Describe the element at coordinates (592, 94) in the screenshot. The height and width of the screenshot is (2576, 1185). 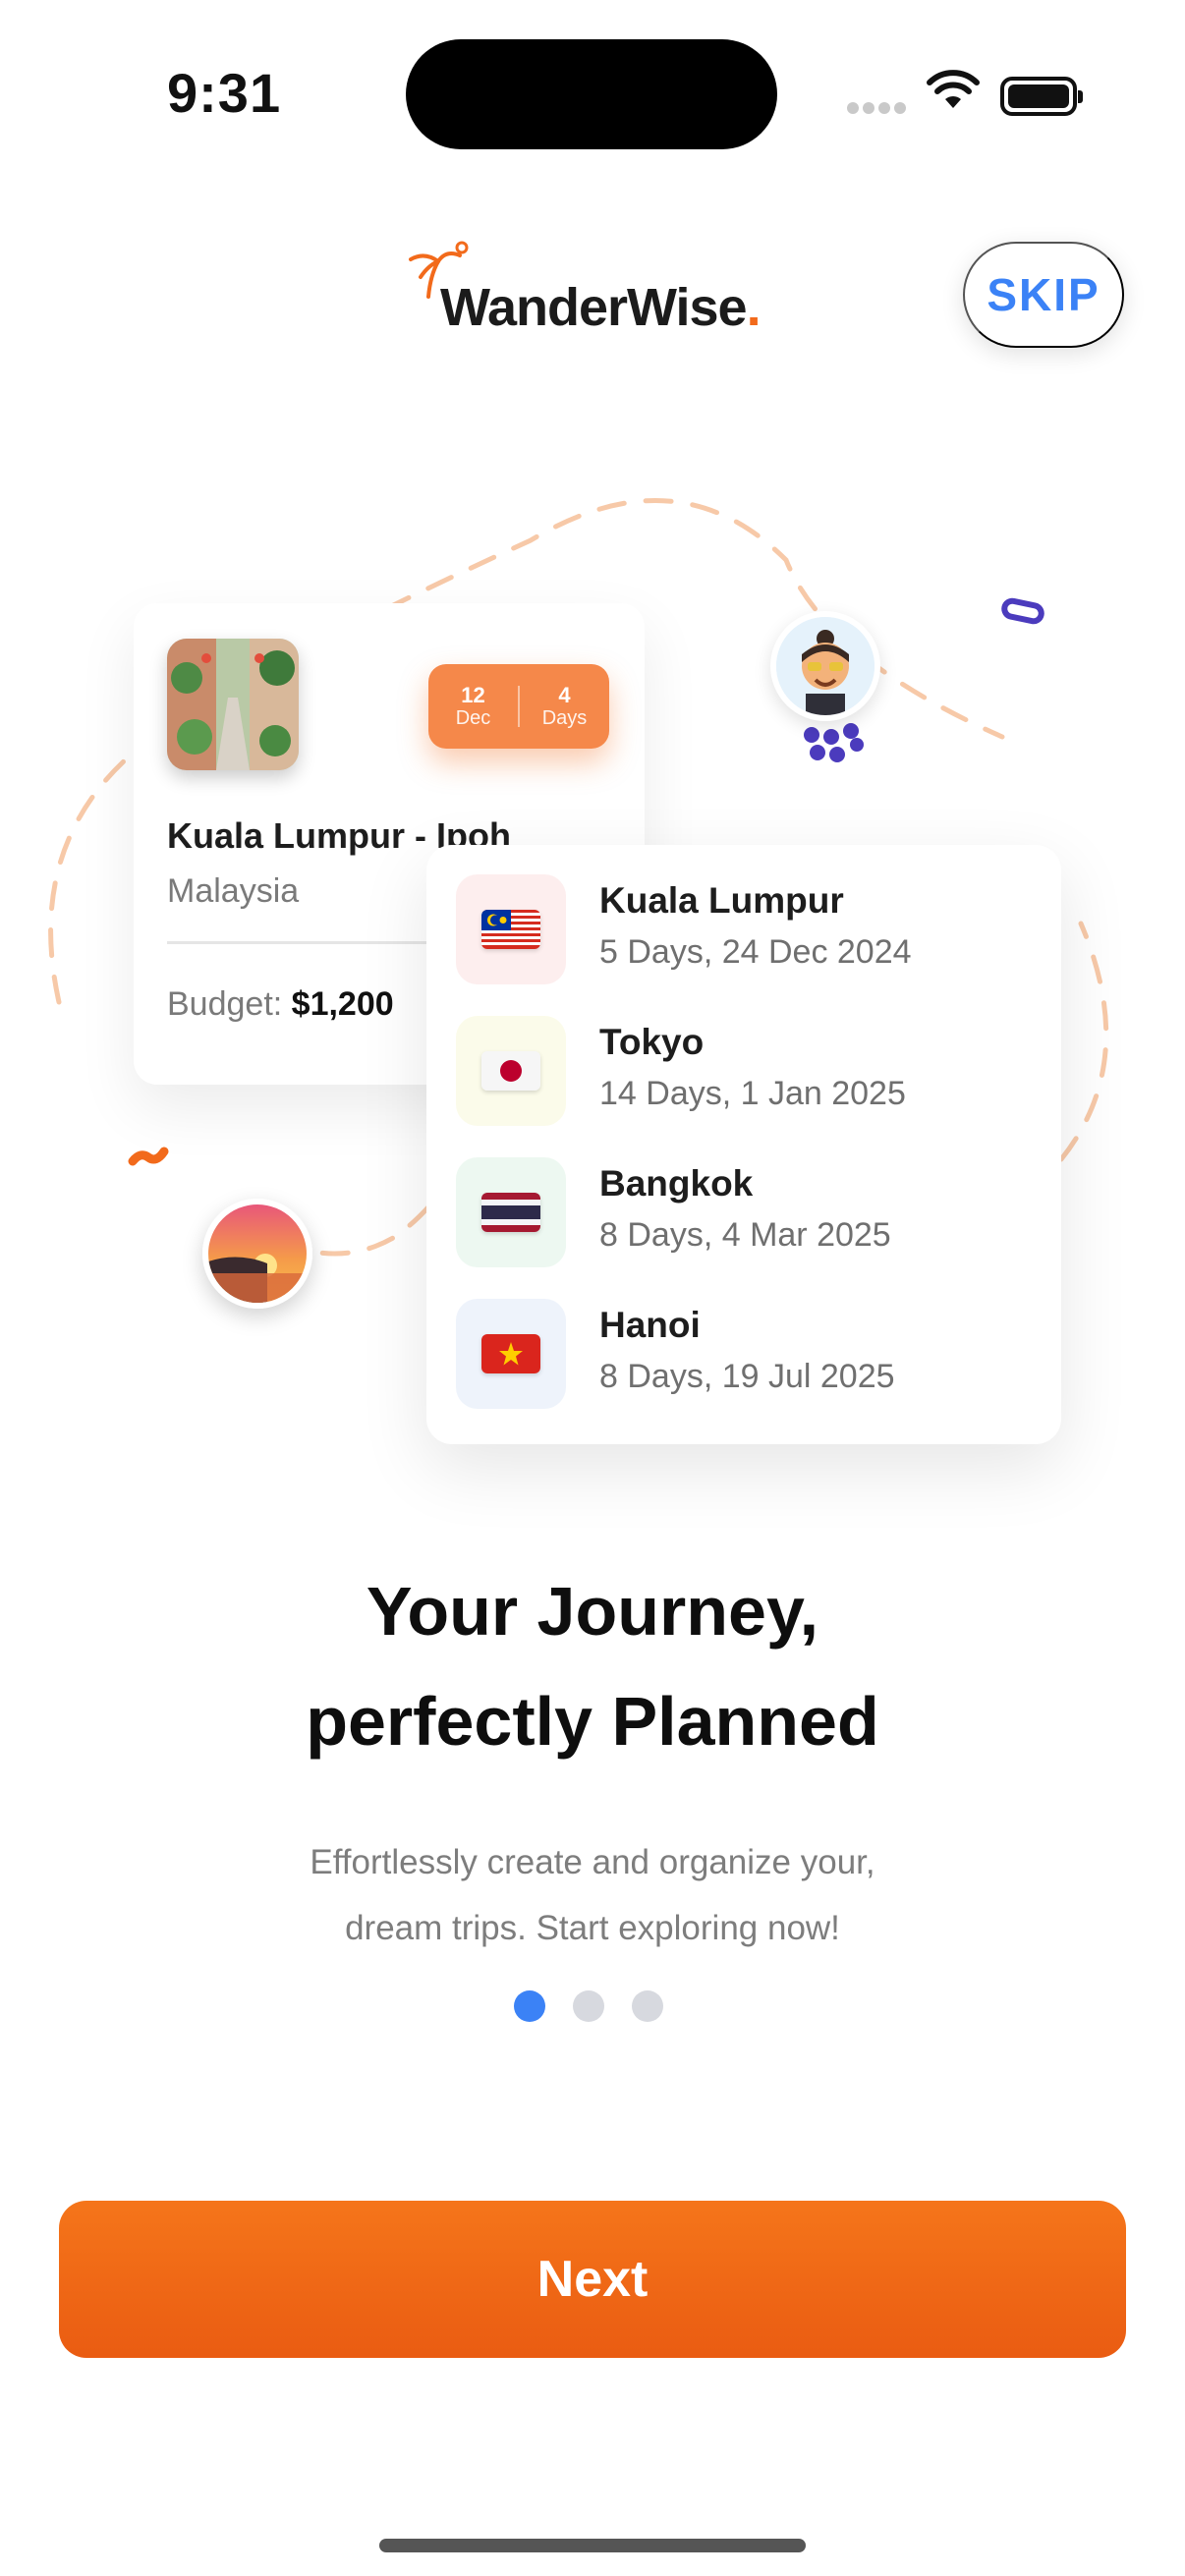
I see `dynamic-island` at that location.